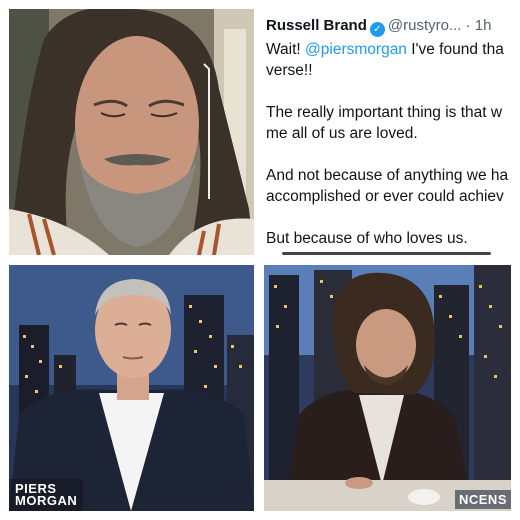  I want to click on tweet-paragraph-2-line-2: me all of us are loved., so click(342, 133).